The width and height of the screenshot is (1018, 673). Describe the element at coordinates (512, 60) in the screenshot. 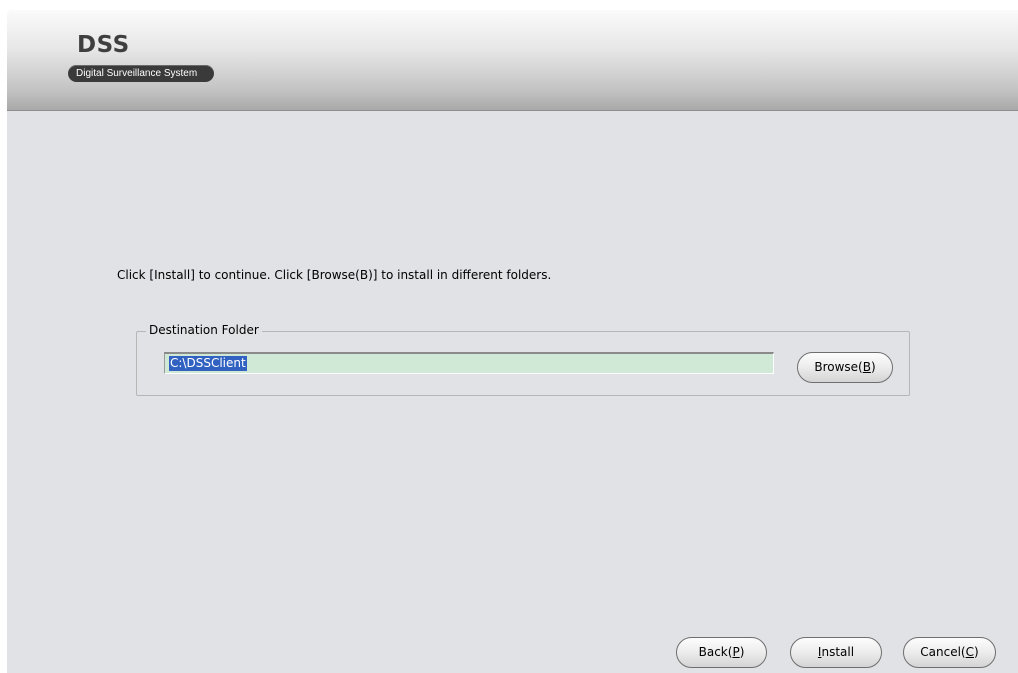

I see `installer-header: DSS Digital Surveillance System` at that location.